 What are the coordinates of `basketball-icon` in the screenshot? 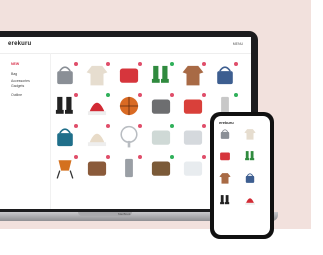 It's located at (129, 106).